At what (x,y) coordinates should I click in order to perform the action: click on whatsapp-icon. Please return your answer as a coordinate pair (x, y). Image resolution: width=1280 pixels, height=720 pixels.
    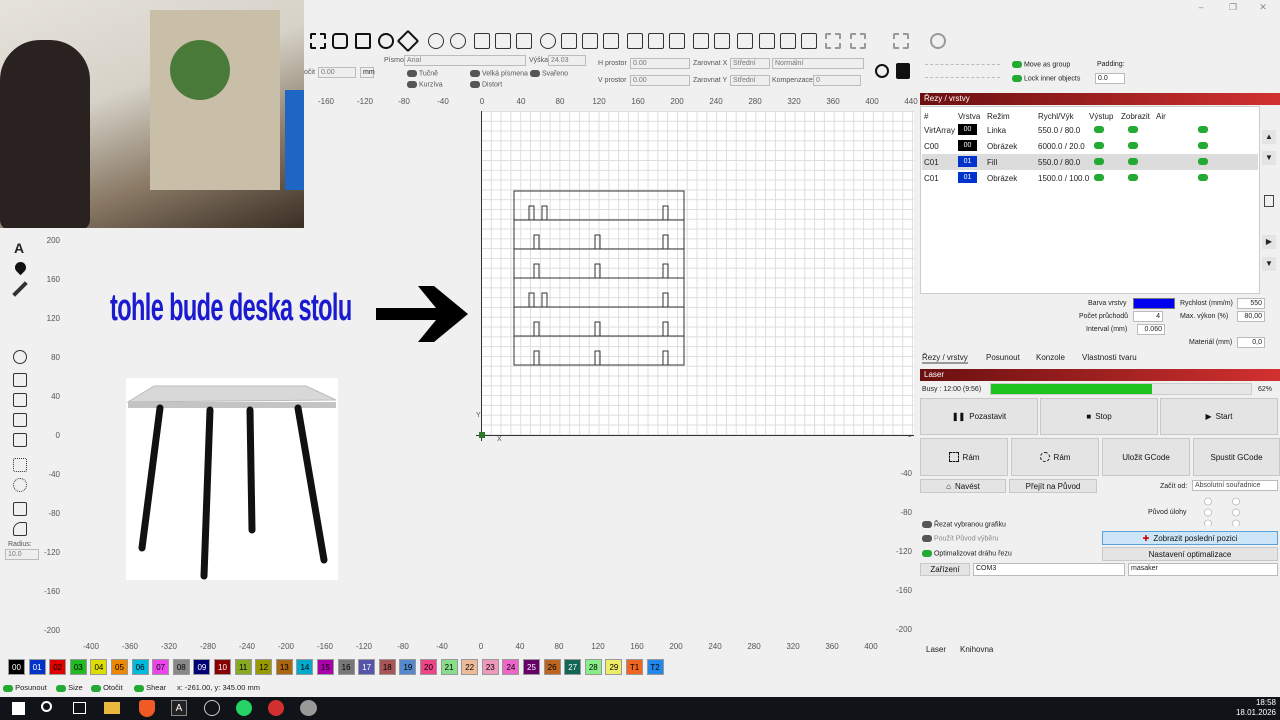
    Looking at the image, I should click on (244, 708).